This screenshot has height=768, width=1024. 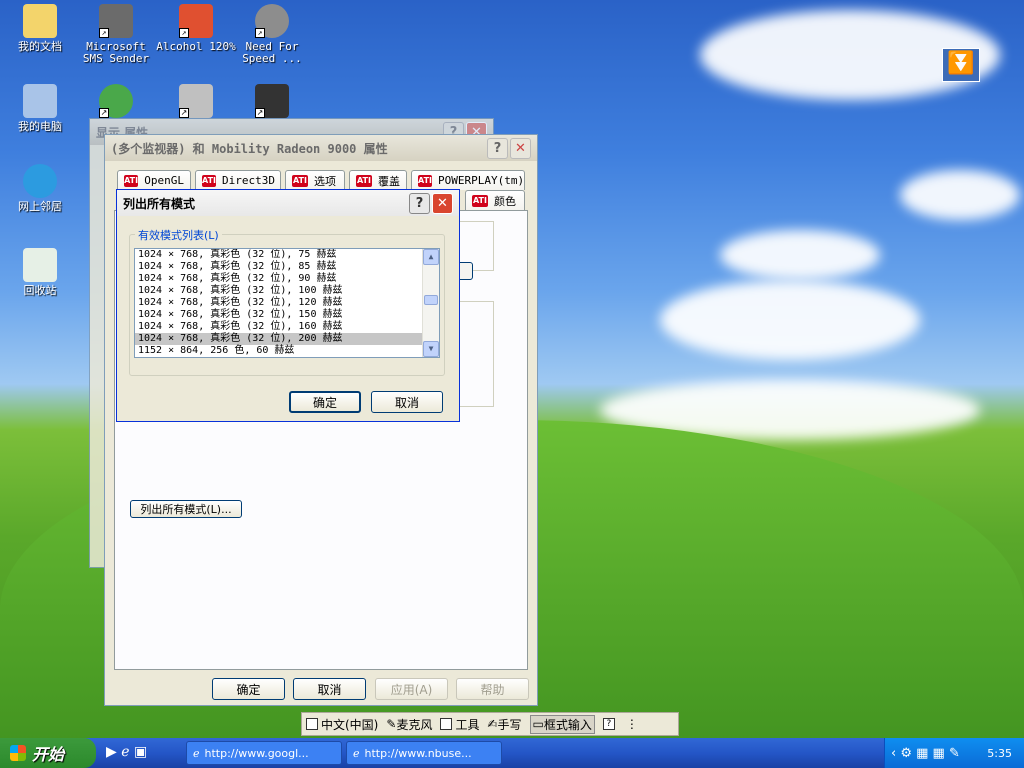 I want to click on network-icon, so click(x=40, y=181).